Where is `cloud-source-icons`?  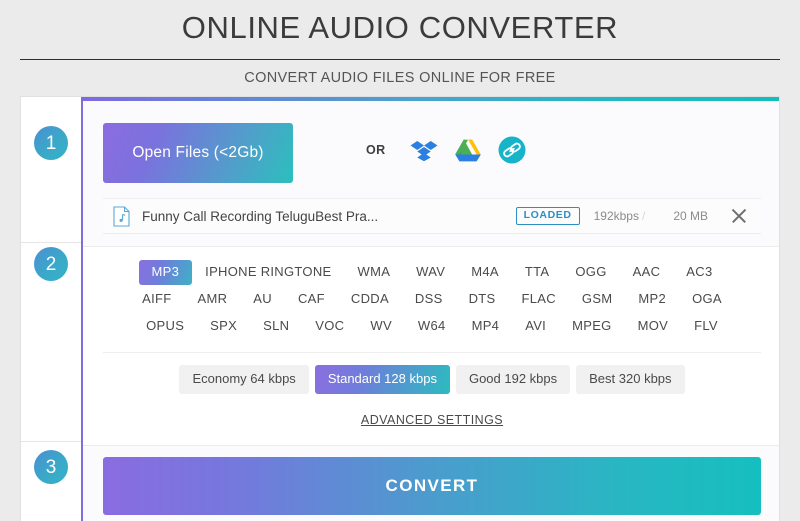
cloud-source-icons is located at coordinates (468, 150).